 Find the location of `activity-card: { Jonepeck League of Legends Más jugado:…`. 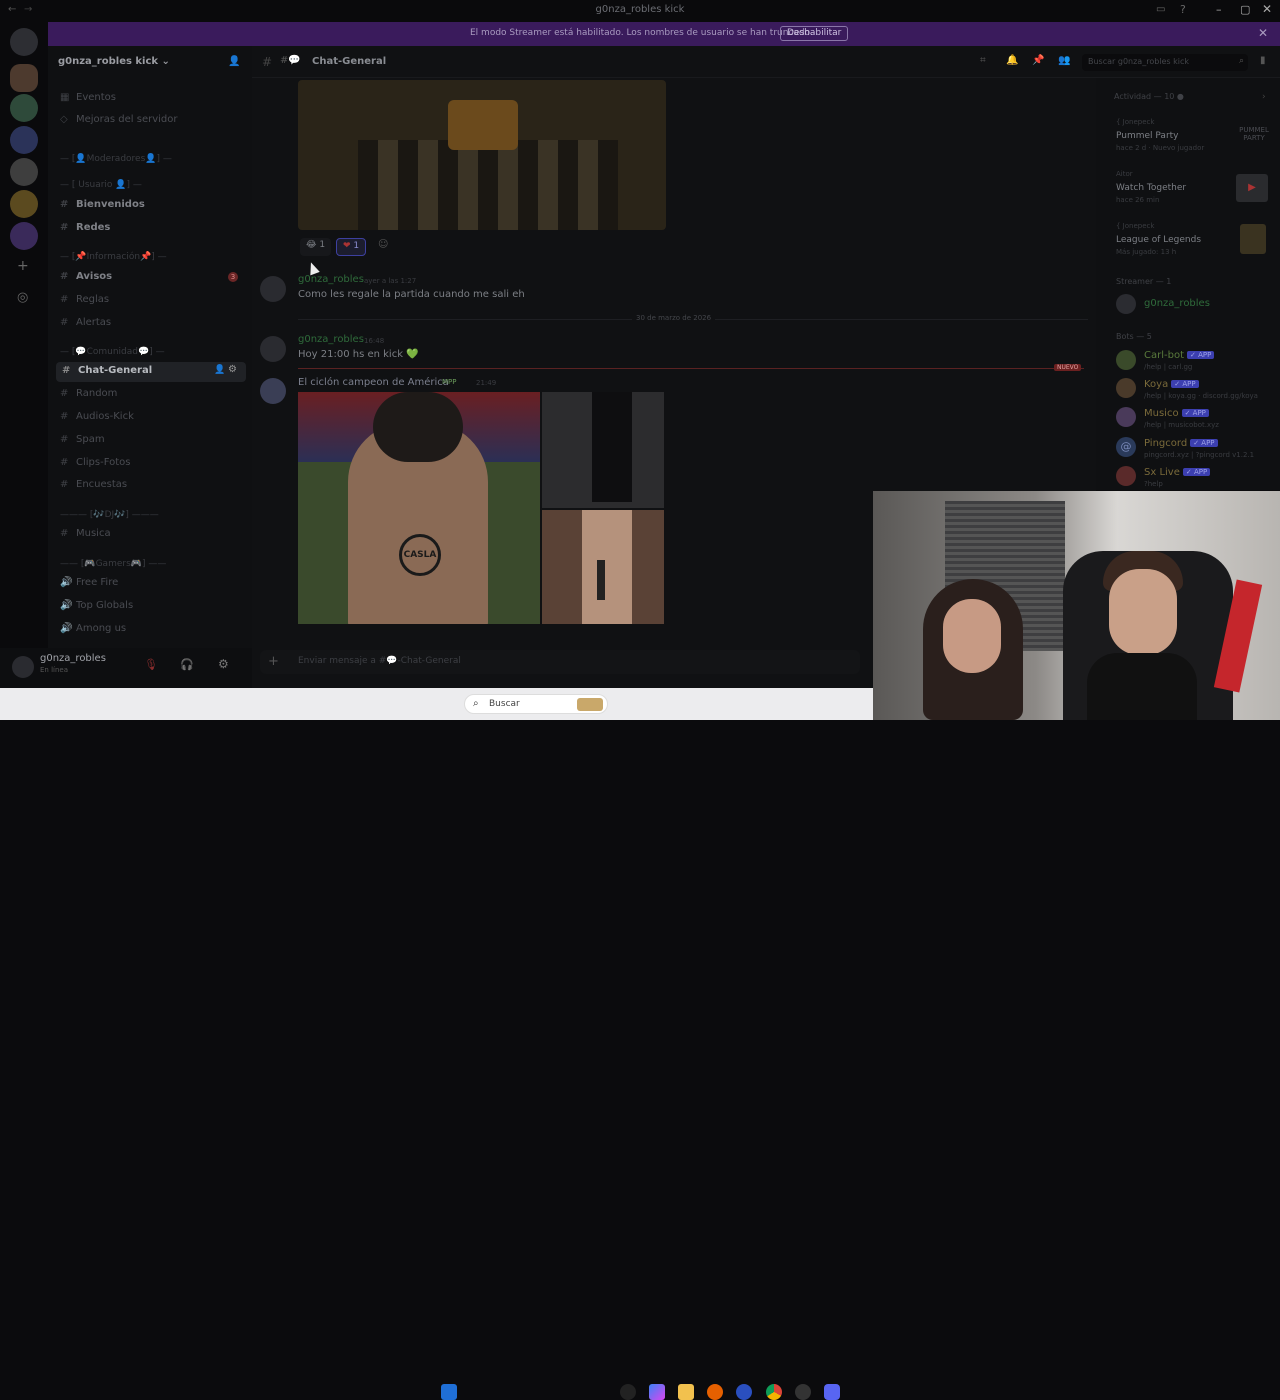

activity-card: { Jonepeck League of Legends Más jugado:… is located at coordinates (1190, 240).